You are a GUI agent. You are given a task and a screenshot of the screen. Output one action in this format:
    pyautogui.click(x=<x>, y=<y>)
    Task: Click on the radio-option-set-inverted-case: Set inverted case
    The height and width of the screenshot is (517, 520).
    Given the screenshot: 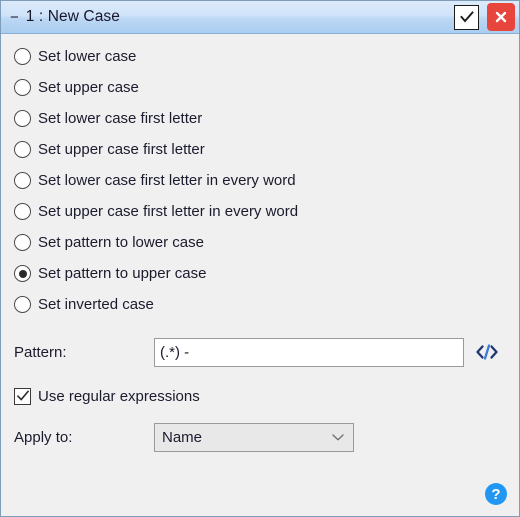 What is the action you would take?
    pyautogui.click(x=260, y=304)
    